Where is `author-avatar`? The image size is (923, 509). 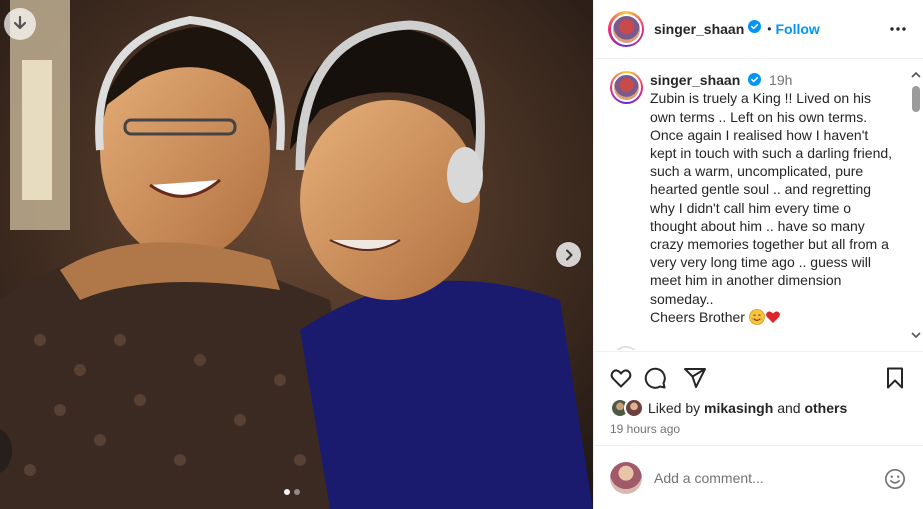 author-avatar is located at coordinates (626, 29).